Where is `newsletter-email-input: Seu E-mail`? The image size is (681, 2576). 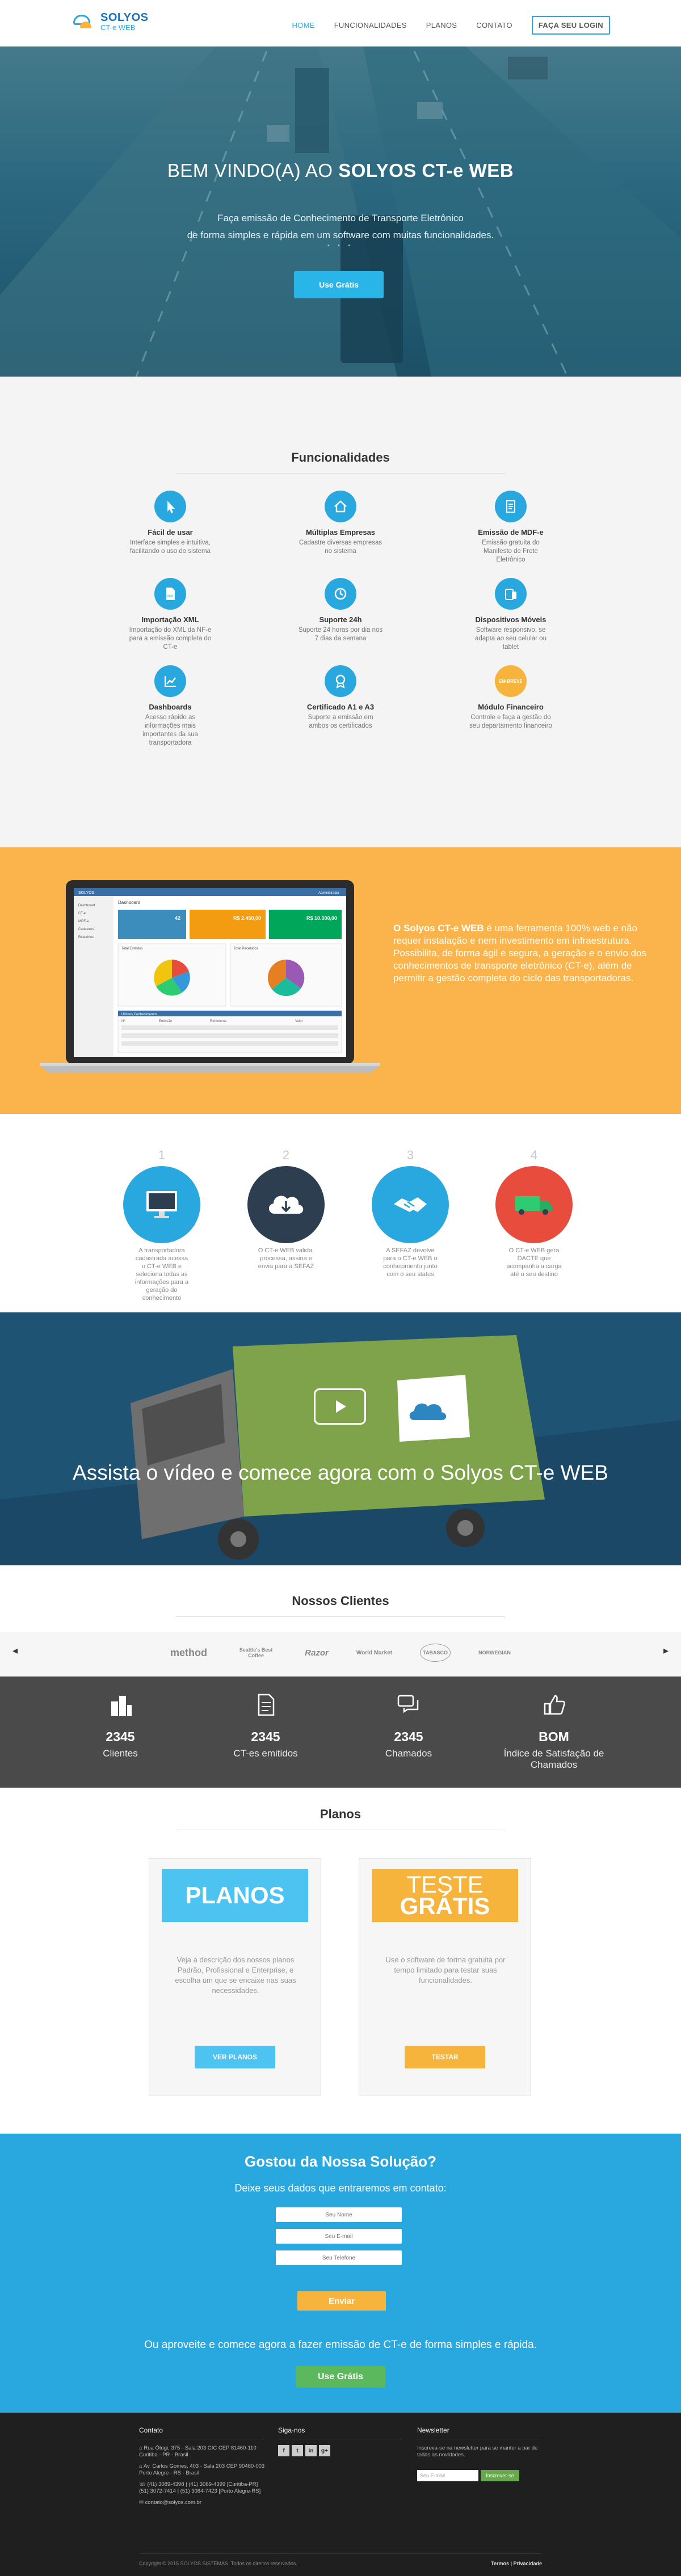 newsletter-email-input: Seu E-mail is located at coordinates (447, 2475).